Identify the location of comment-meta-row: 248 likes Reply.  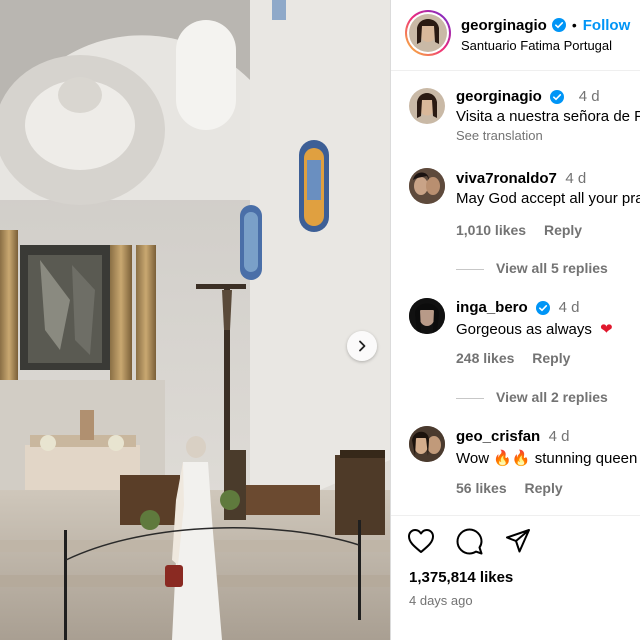
(513, 358).